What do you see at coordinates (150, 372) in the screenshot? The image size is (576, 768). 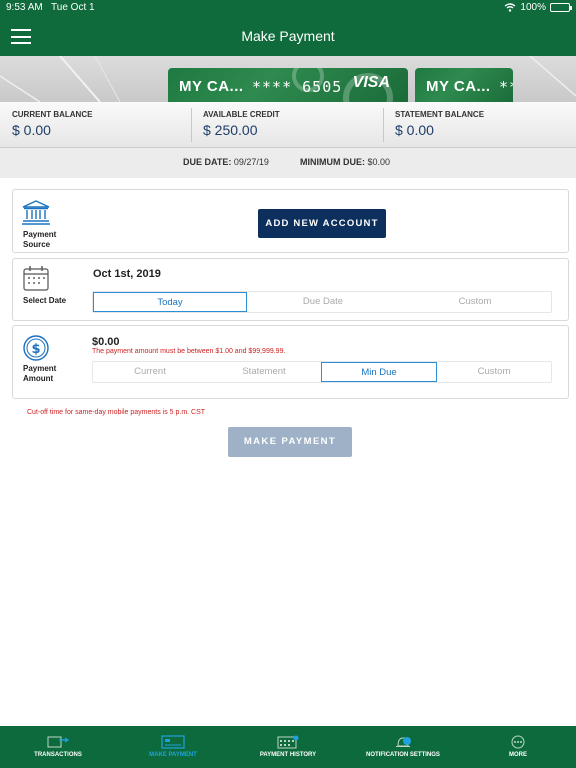 I see `amount-option-current: Current` at bounding box center [150, 372].